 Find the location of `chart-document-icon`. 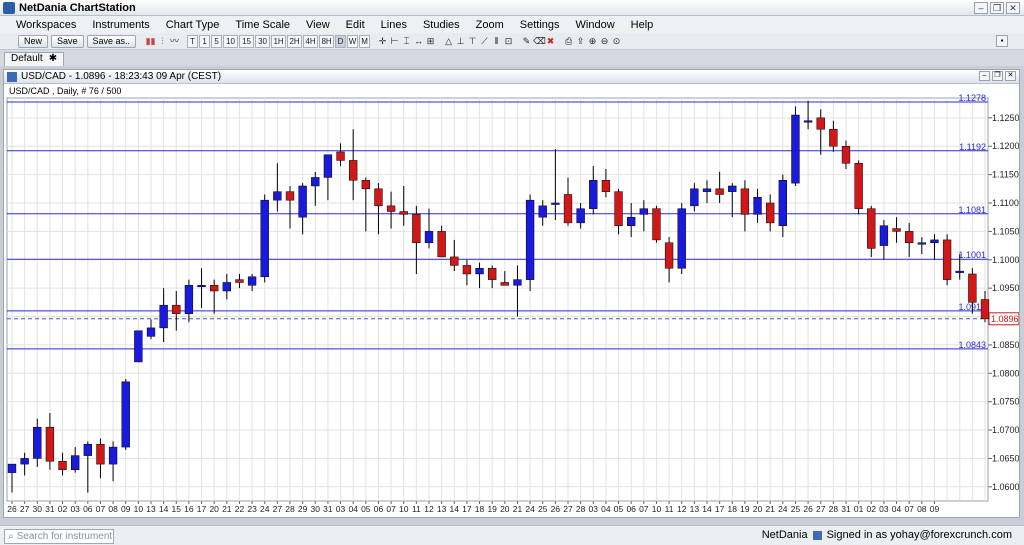

chart-document-icon is located at coordinates (12, 76).